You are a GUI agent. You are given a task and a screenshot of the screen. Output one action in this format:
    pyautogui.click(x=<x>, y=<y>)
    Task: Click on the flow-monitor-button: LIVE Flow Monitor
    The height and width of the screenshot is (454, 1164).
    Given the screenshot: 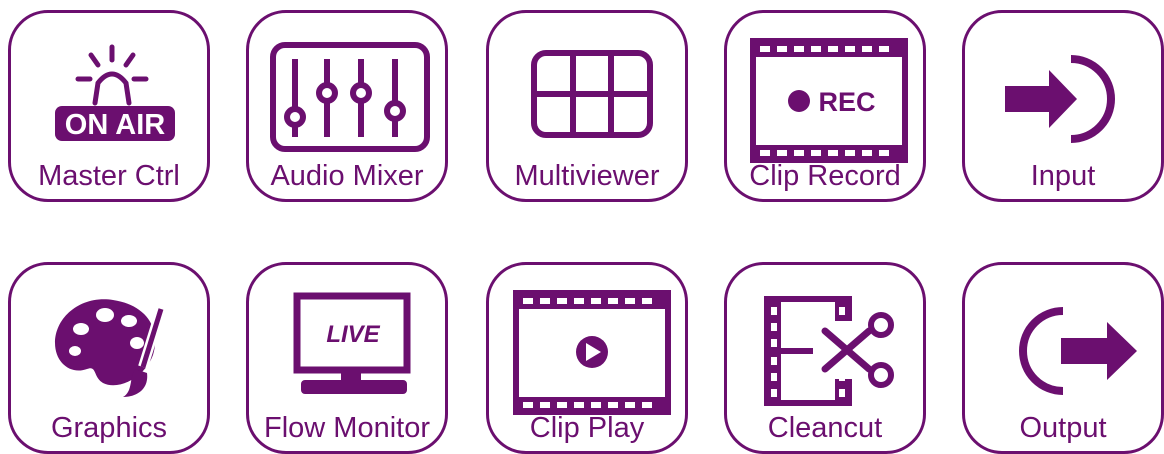 What is the action you would take?
    pyautogui.click(x=347, y=358)
    